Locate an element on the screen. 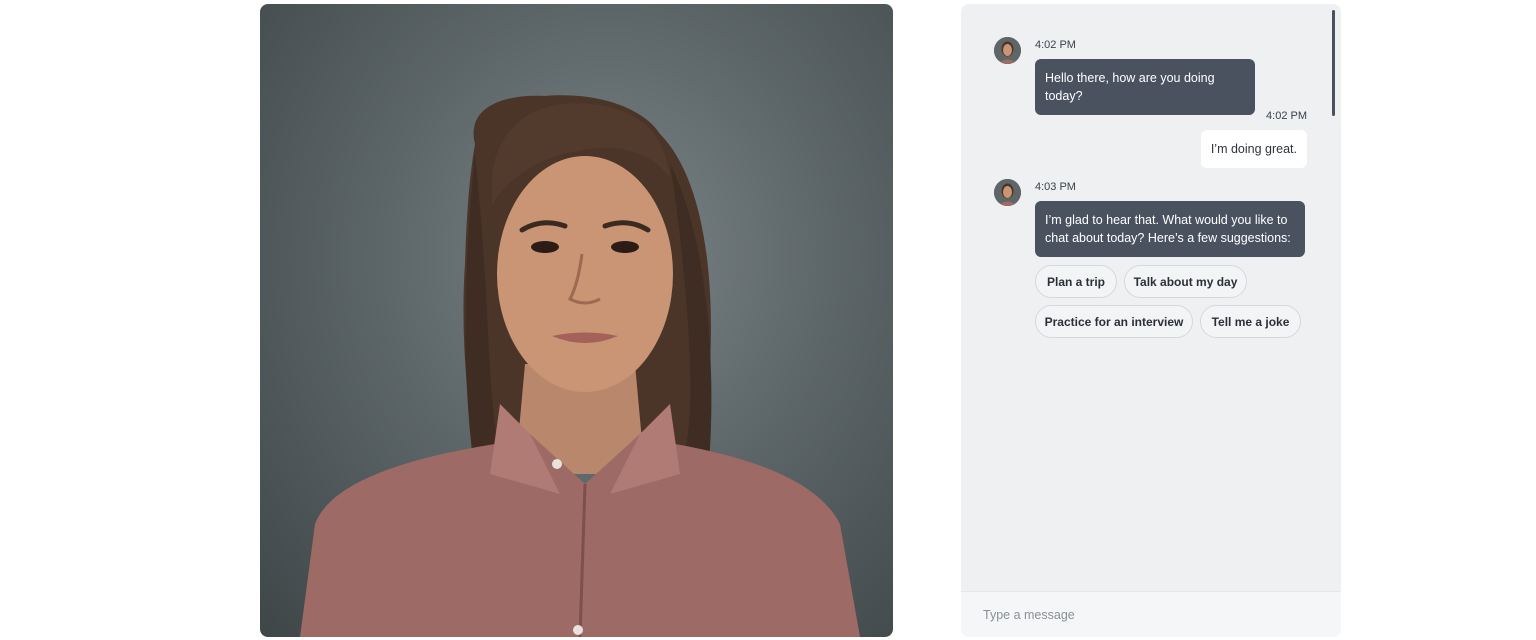 The image size is (1536, 640). user-message-bubble: I’m doing great. is located at coordinates (1253, 149).